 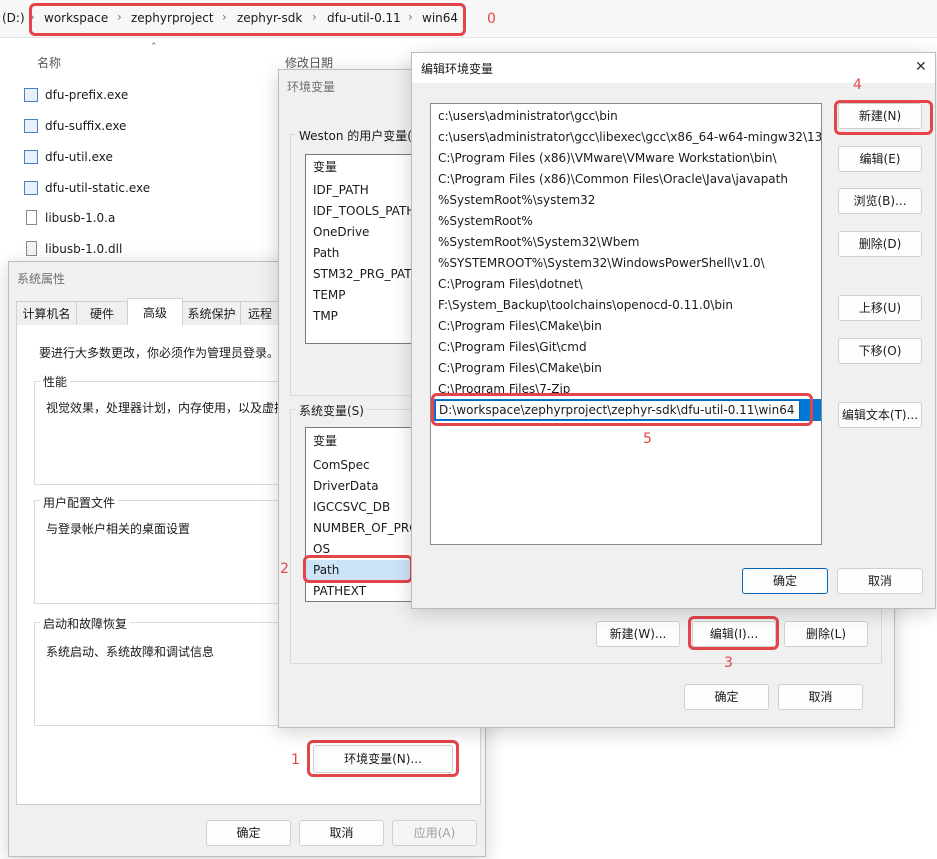 I want to click on startup-desc: 系统启动、系统故障和调试信息, so click(x=130, y=652).